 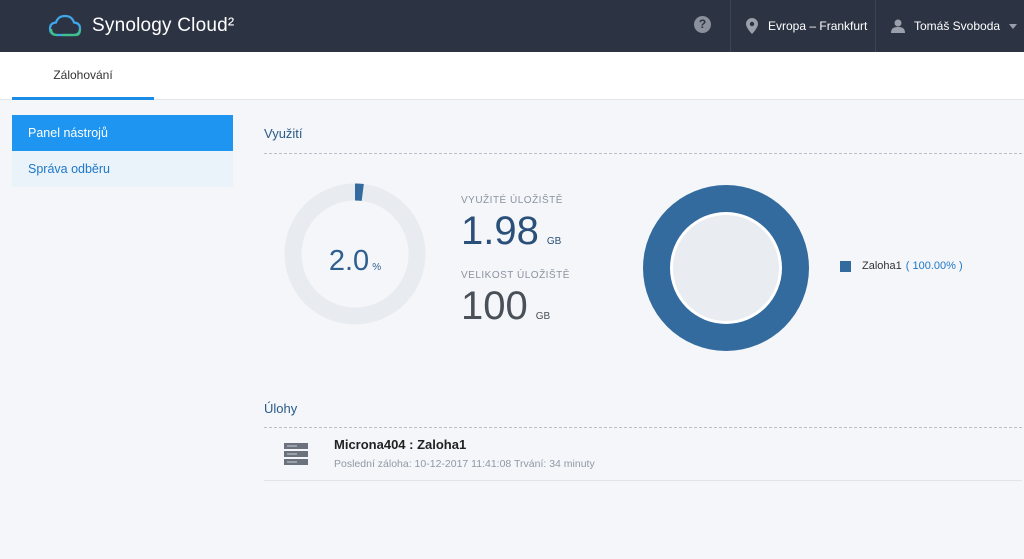 What do you see at coordinates (122, 169) in the screenshot?
I see `sidebar-item-subscription: Správa odběru` at bounding box center [122, 169].